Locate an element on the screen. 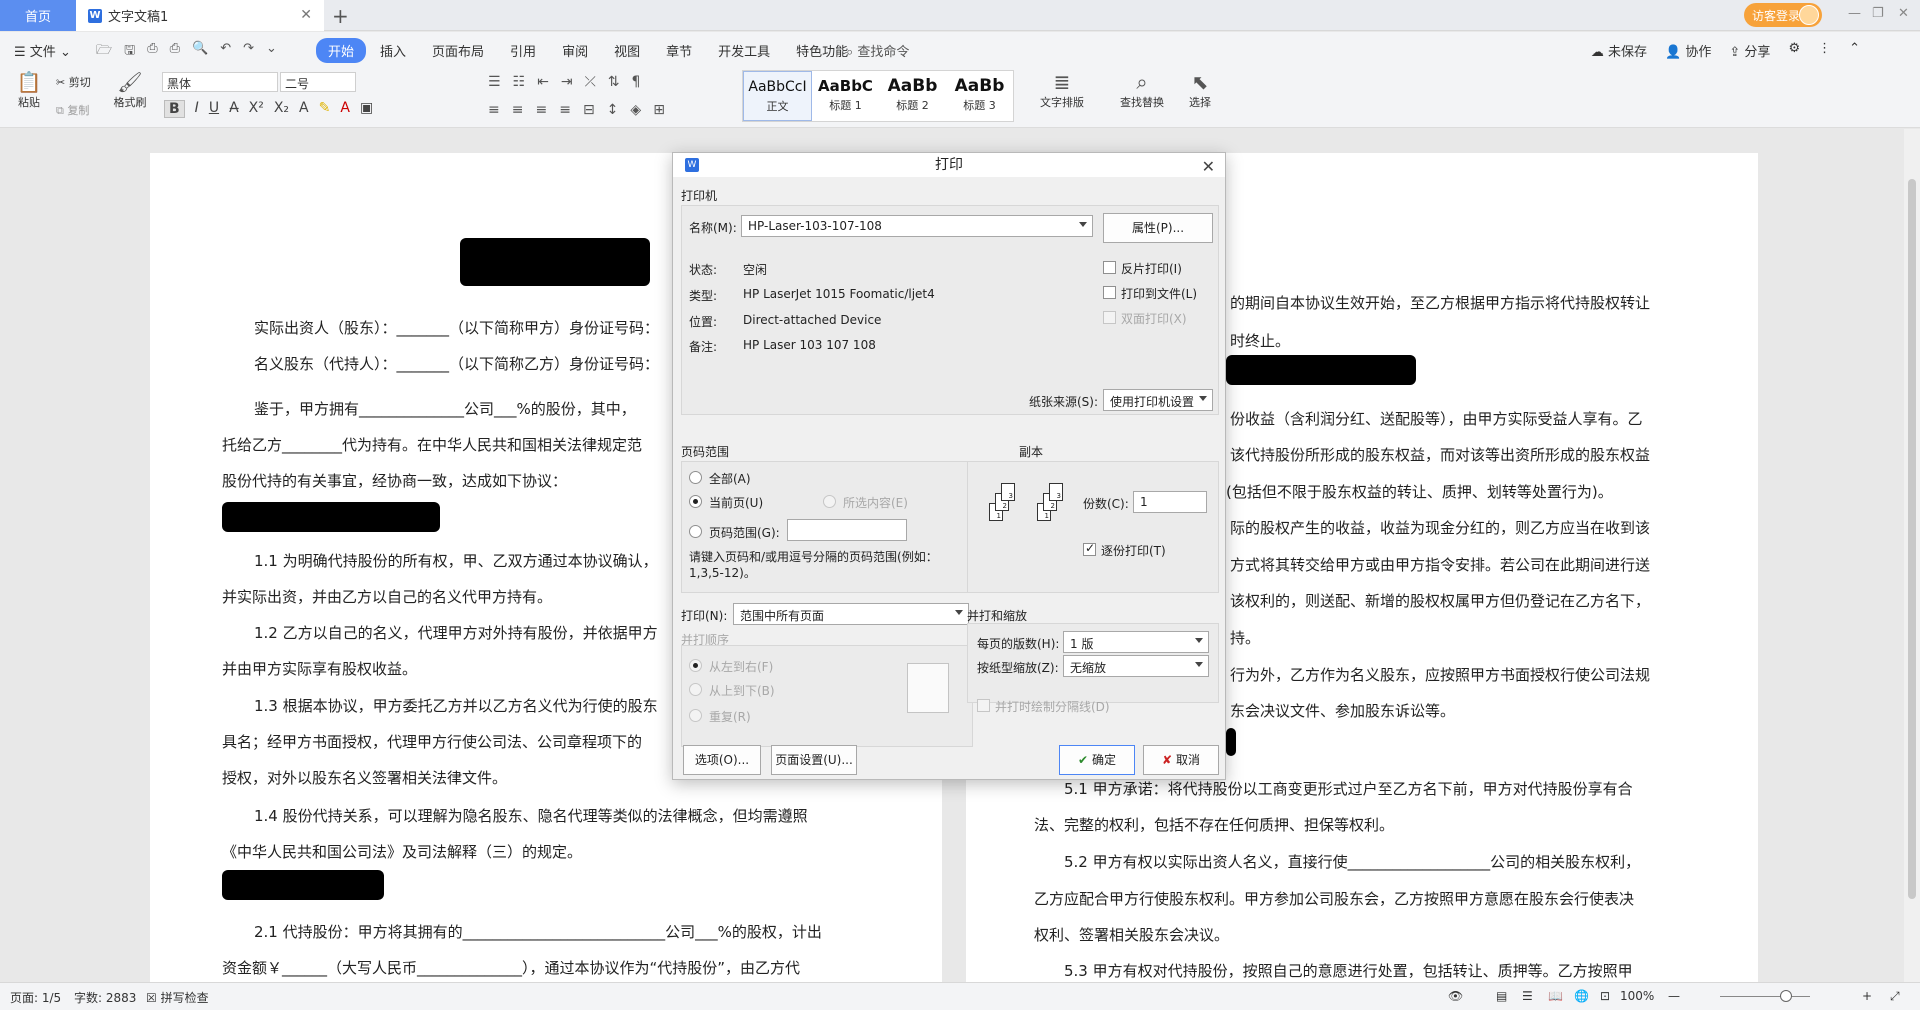 Image resolution: width=1920 pixels, height=1010 pixels. redo-icon: ↷ is located at coordinates (248, 52).